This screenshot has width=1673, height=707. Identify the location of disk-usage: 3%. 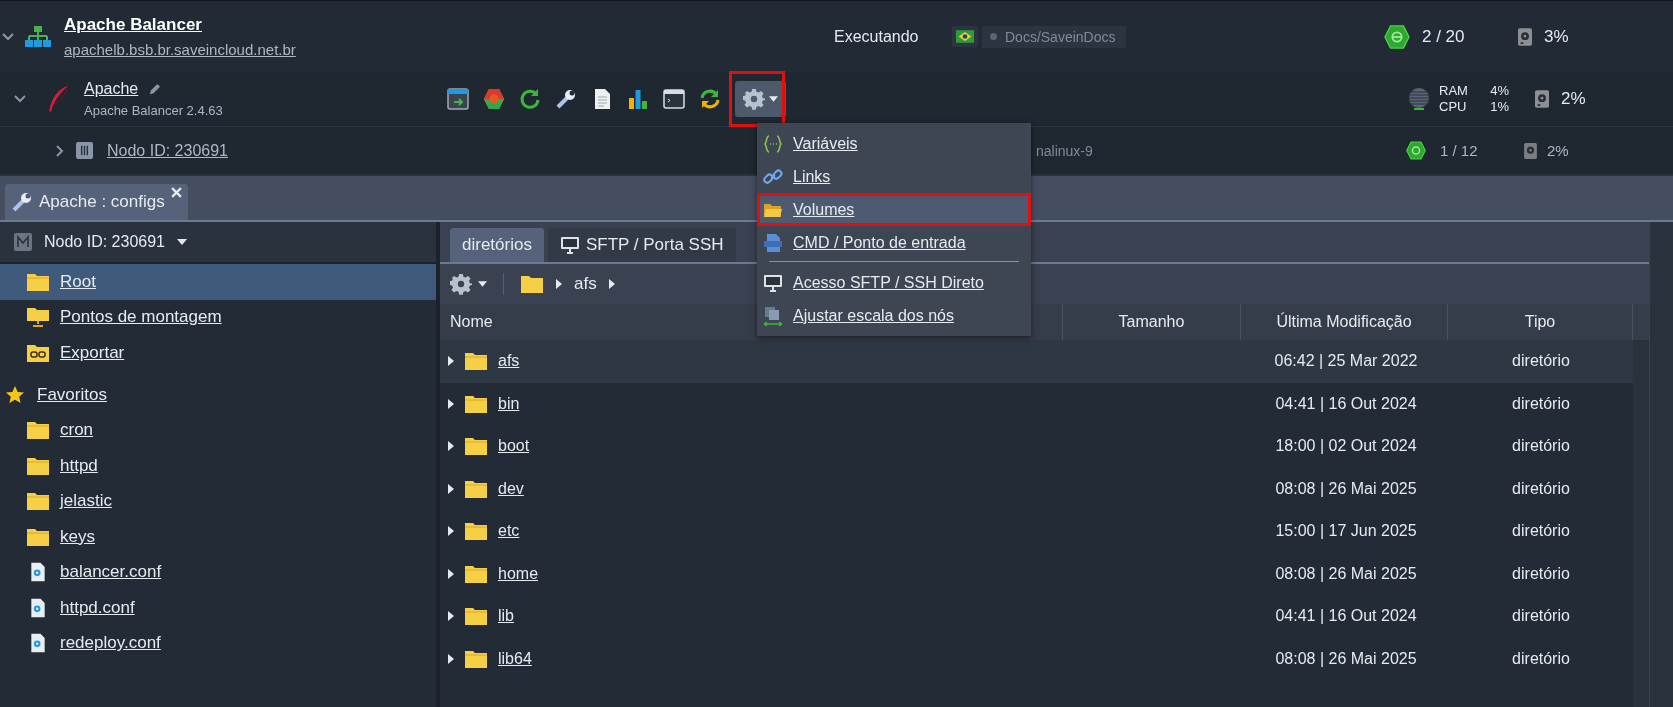
(1557, 36).